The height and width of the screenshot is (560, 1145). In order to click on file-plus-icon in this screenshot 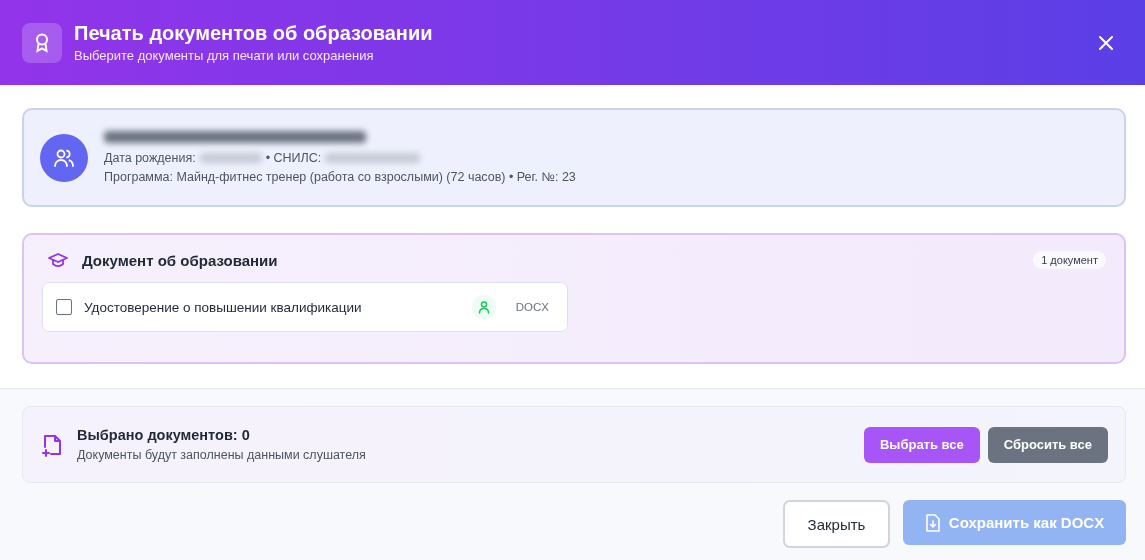, I will do `click(52, 444)`.